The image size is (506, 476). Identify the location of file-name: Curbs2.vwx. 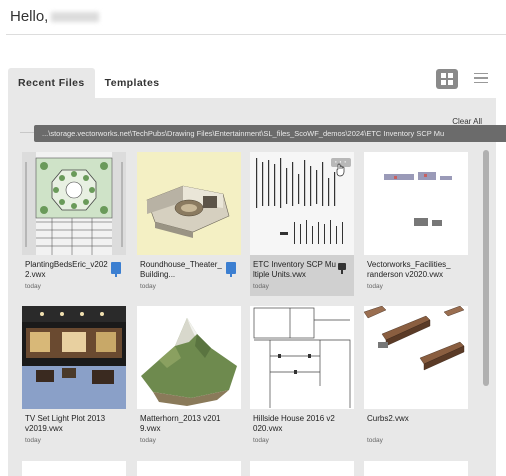
(388, 418).